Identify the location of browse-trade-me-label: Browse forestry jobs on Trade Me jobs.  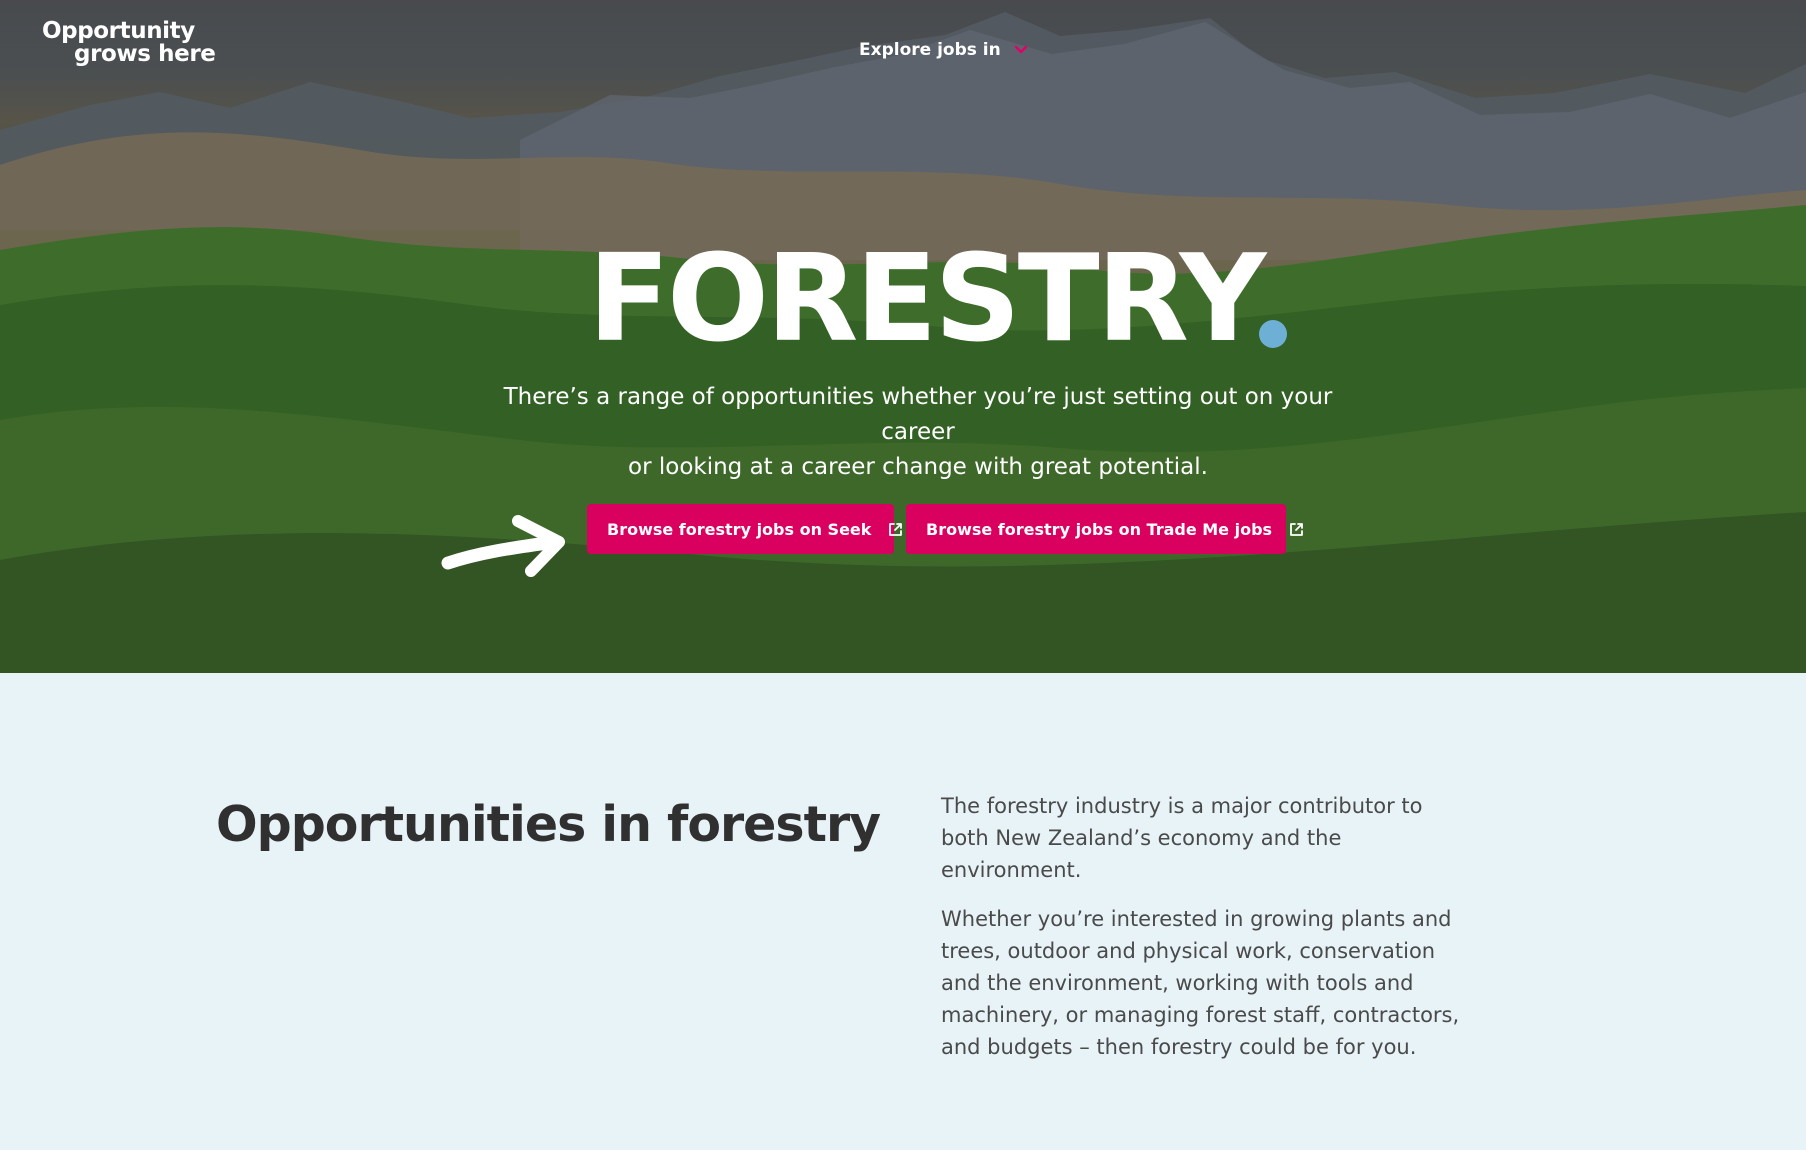
(1099, 529).